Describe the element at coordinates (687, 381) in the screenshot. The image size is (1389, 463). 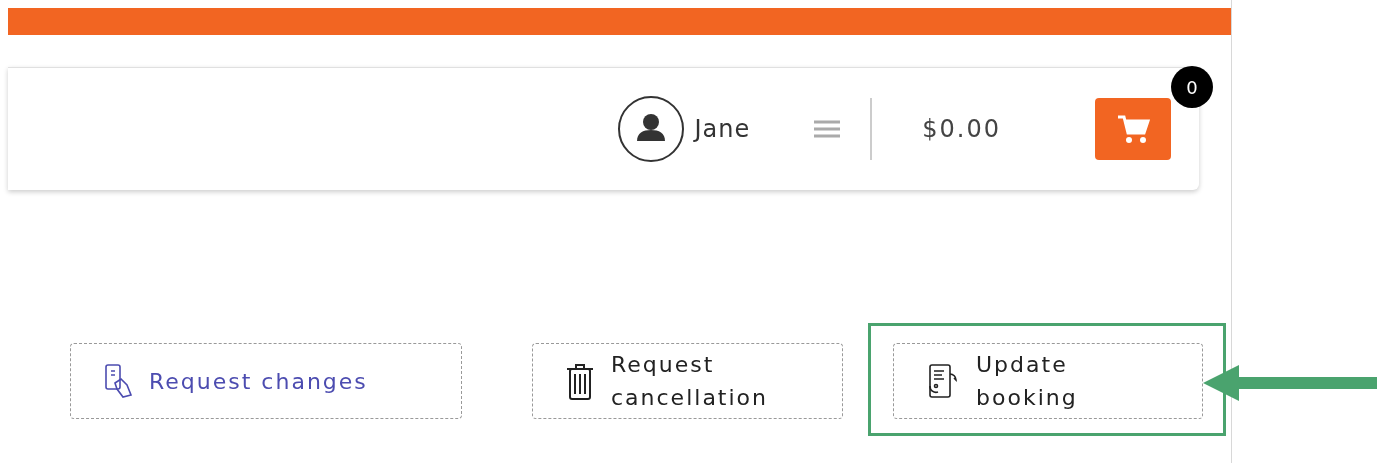
I see `action-button: Request cancellation` at that location.